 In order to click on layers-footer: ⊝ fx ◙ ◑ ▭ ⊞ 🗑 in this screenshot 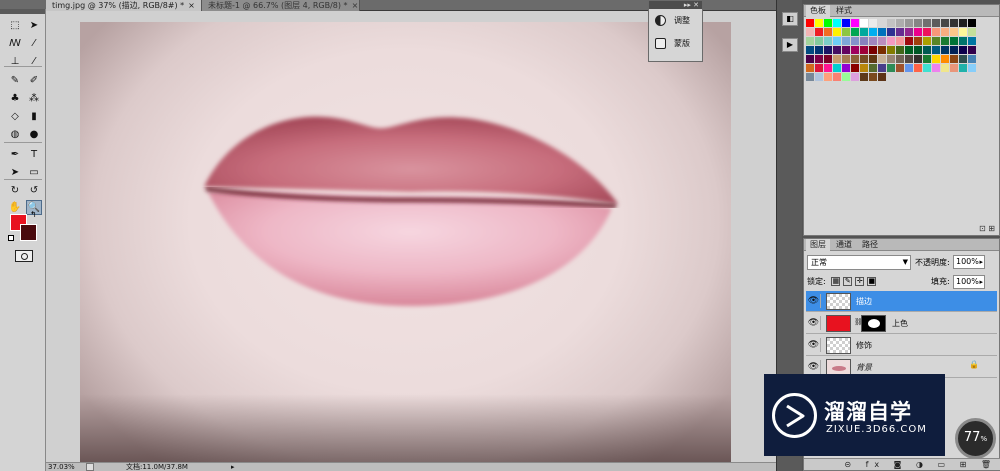, I will do `click(902, 464)`.